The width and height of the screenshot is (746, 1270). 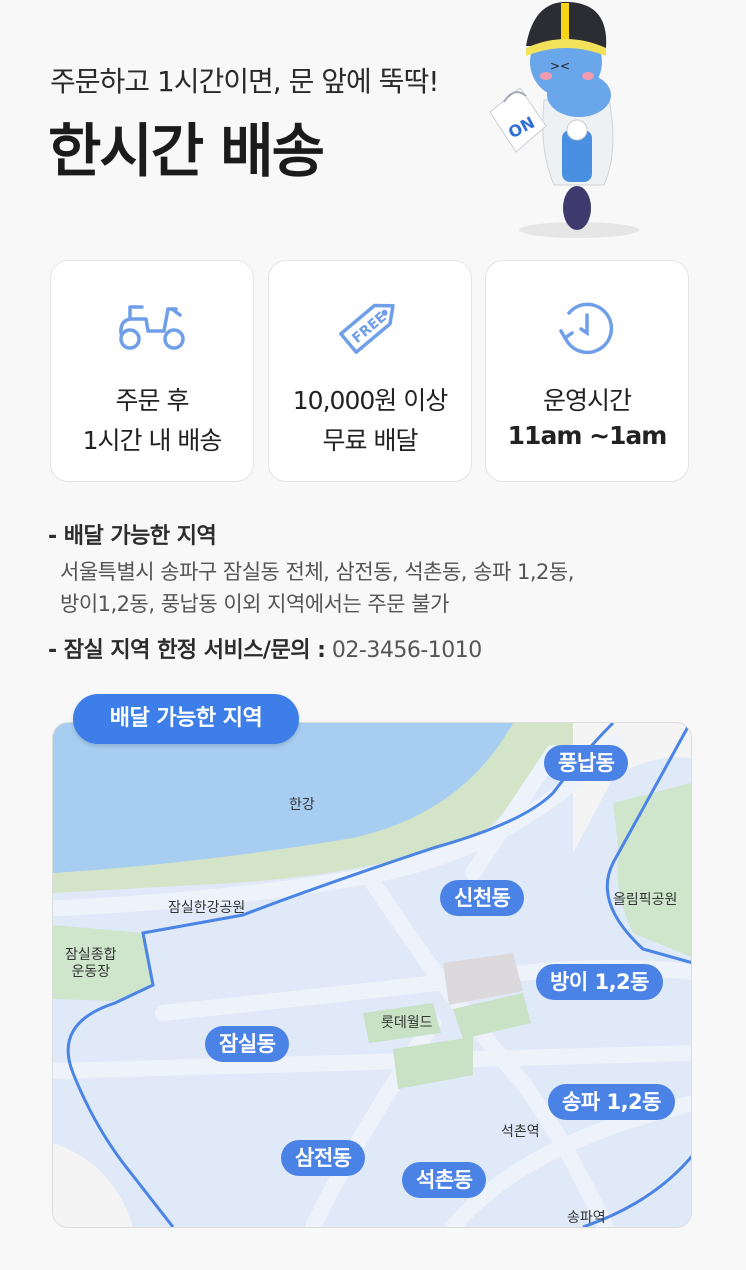 I want to click on phone-number: 02-3456-1010, so click(x=403, y=650).